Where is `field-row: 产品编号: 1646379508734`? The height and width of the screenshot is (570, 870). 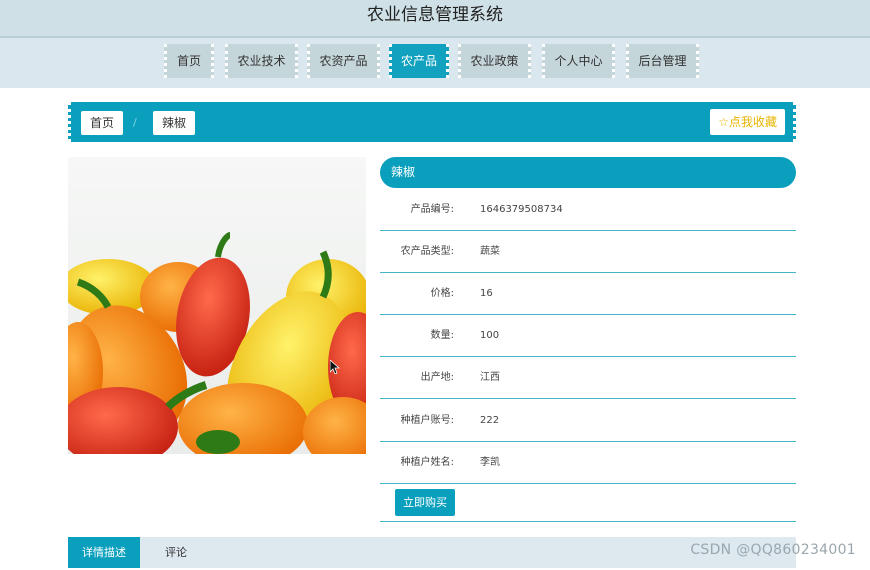
field-row: 产品编号: 1646379508734 is located at coordinates (588, 210).